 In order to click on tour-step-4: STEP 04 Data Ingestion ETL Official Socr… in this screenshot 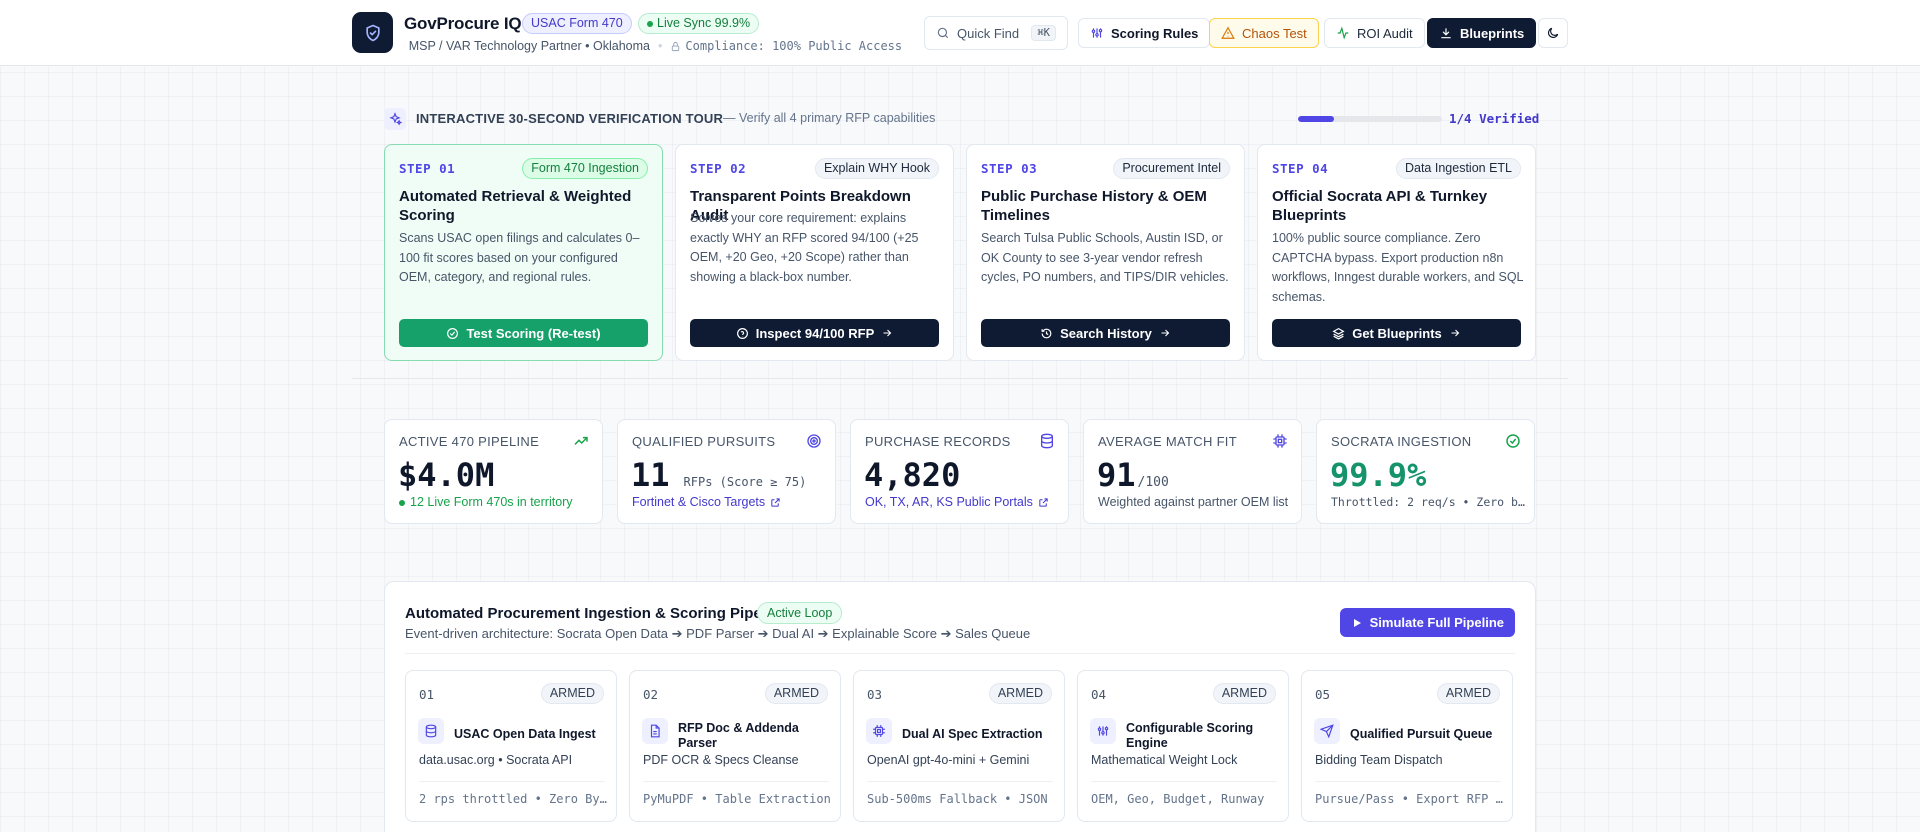, I will do `click(1396, 252)`.